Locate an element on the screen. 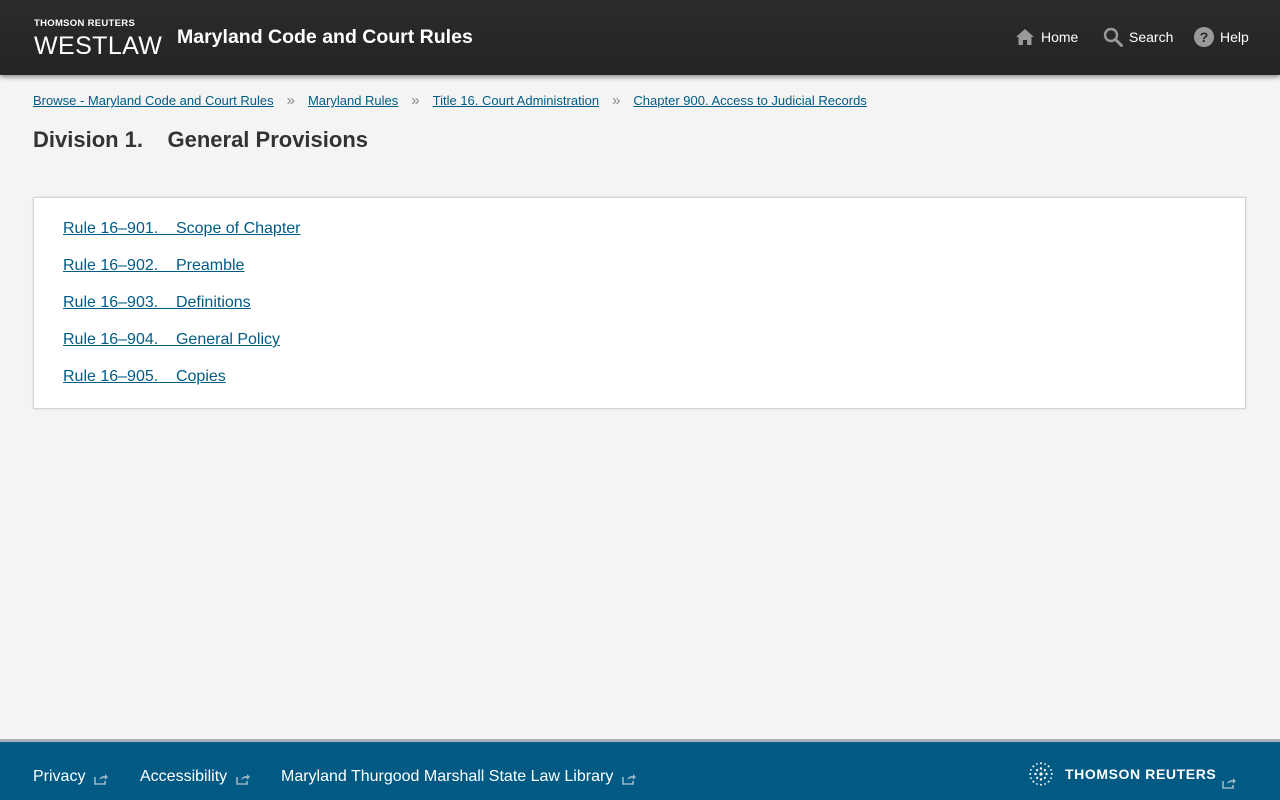  app-title: Maryland Code and Court Rules is located at coordinates (325, 37).